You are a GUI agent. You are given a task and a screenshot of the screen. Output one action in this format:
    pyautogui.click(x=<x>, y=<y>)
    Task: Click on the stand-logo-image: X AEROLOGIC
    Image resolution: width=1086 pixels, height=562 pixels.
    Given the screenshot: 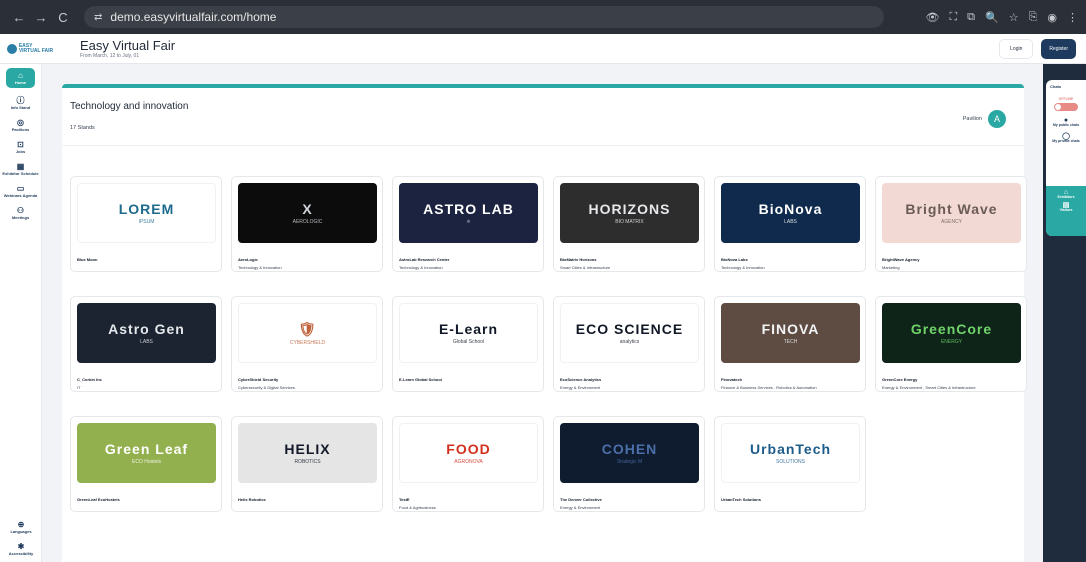 What is the action you would take?
    pyautogui.click(x=307, y=213)
    